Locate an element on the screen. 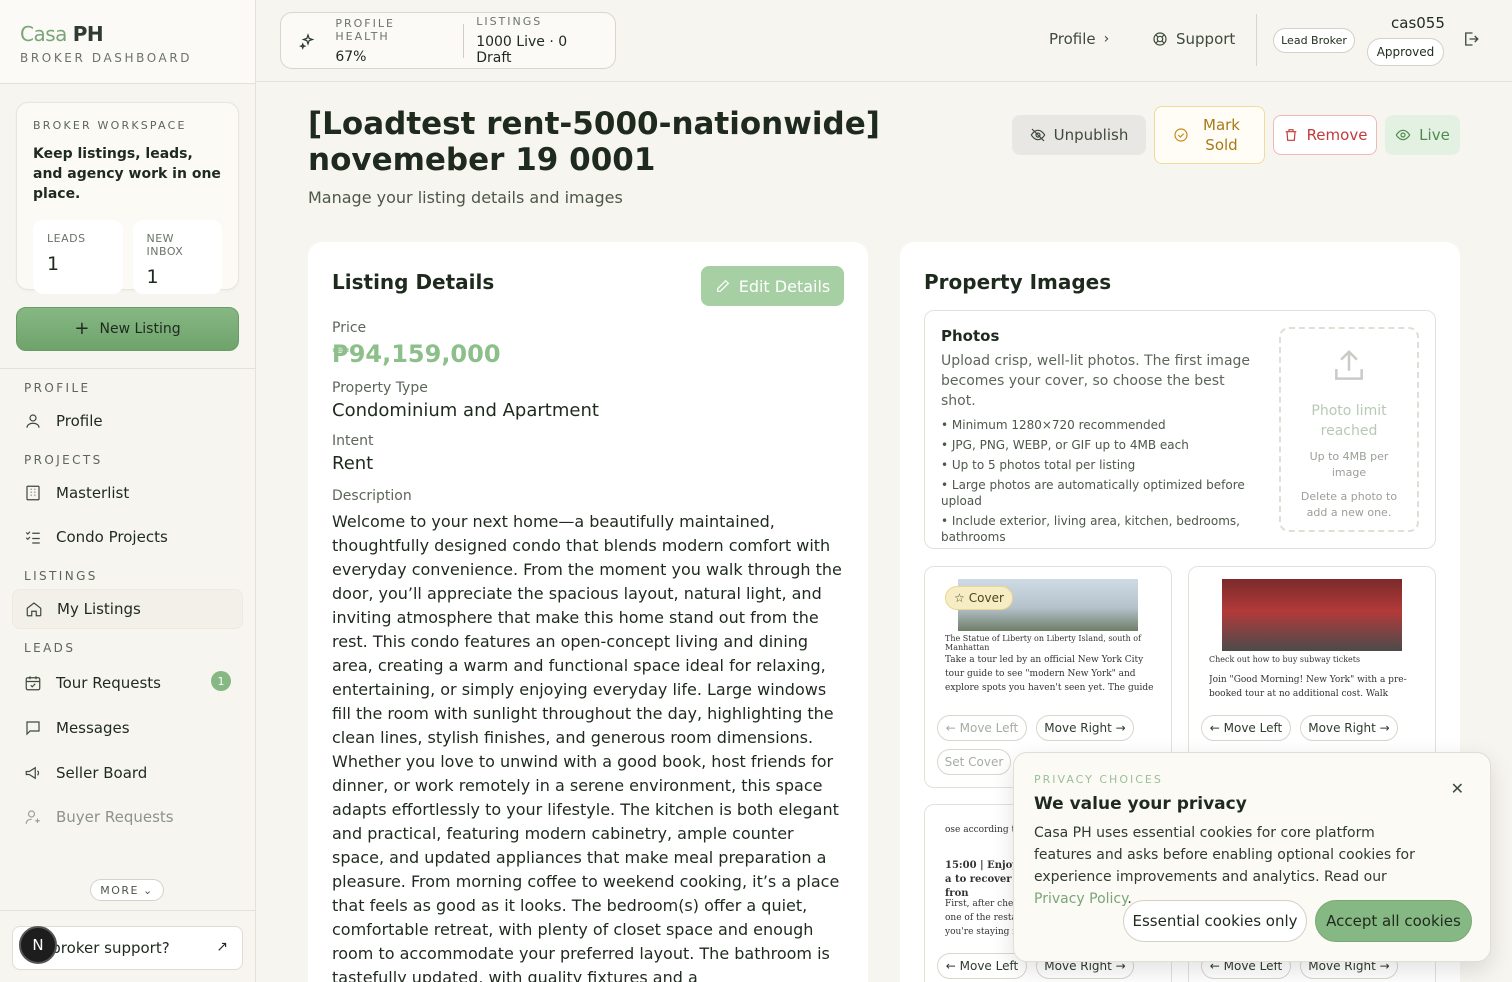 Image resolution: width=1512 pixels, height=982 pixels. brand-subtitle: BROKER DASHBOARD is located at coordinates (106, 58).